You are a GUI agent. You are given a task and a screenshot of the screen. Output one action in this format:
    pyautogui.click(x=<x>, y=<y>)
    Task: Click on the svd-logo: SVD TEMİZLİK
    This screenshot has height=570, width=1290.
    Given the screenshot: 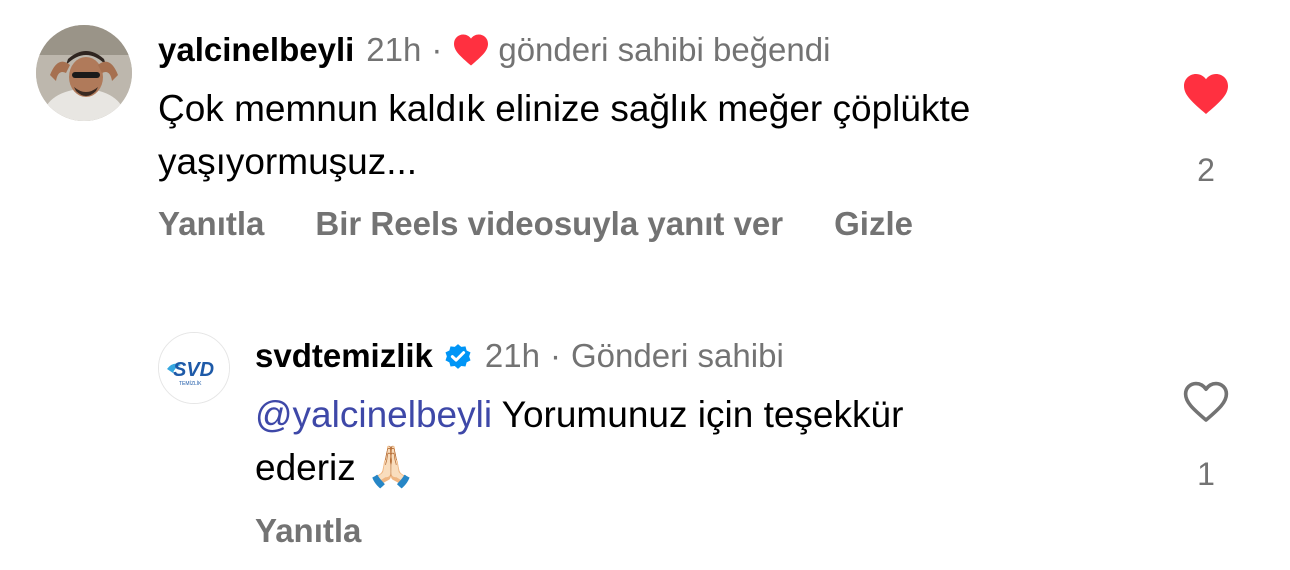 What is the action you would take?
    pyautogui.click(x=194, y=368)
    